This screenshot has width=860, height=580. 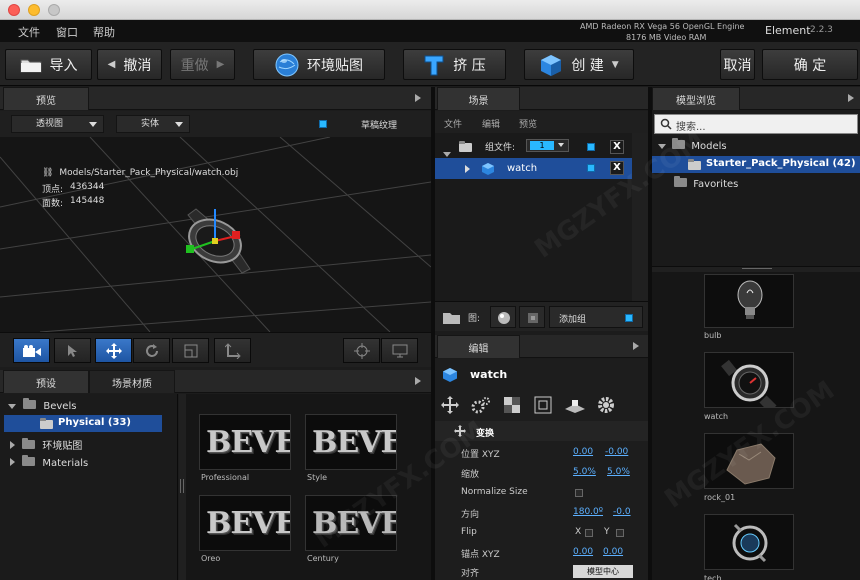 What do you see at coordinates (453, 317) in the screenshot?
I see `folder-add-icon` at bounding box center [453, 317].